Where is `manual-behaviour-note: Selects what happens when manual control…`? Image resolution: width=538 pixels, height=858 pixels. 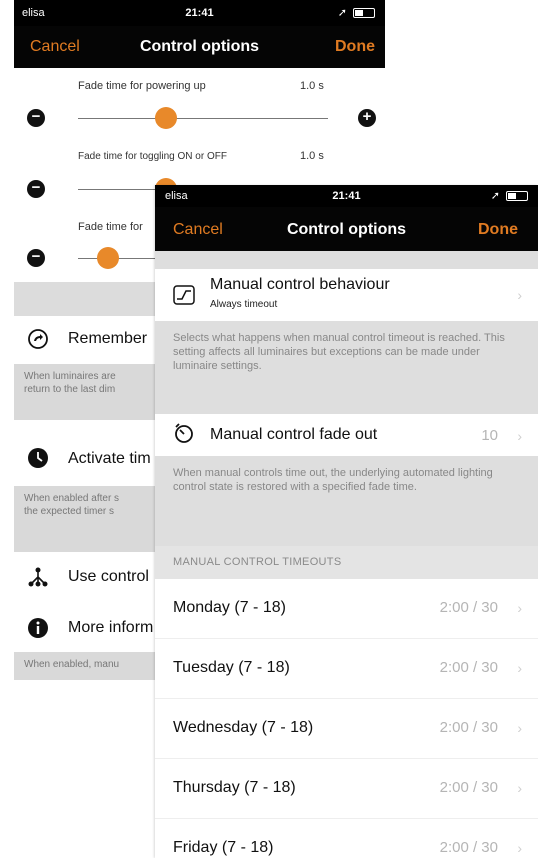
manual-behaviour-note: Selects what happens when manual control… is located at coordinates (346, 367).